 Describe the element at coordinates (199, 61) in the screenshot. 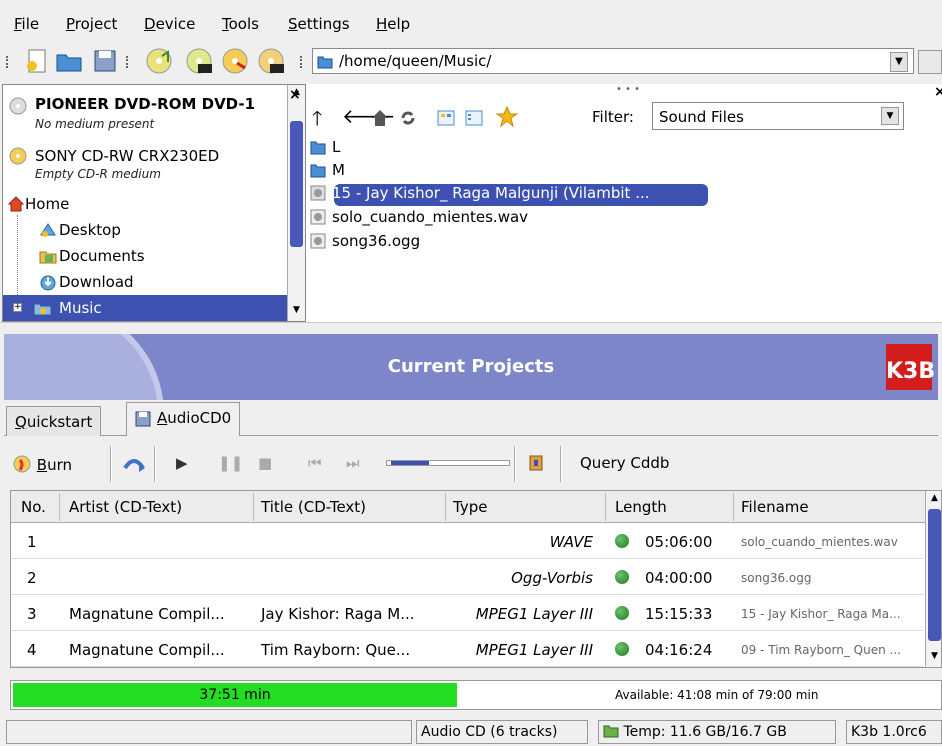

I see `dvd-icon` at that location.